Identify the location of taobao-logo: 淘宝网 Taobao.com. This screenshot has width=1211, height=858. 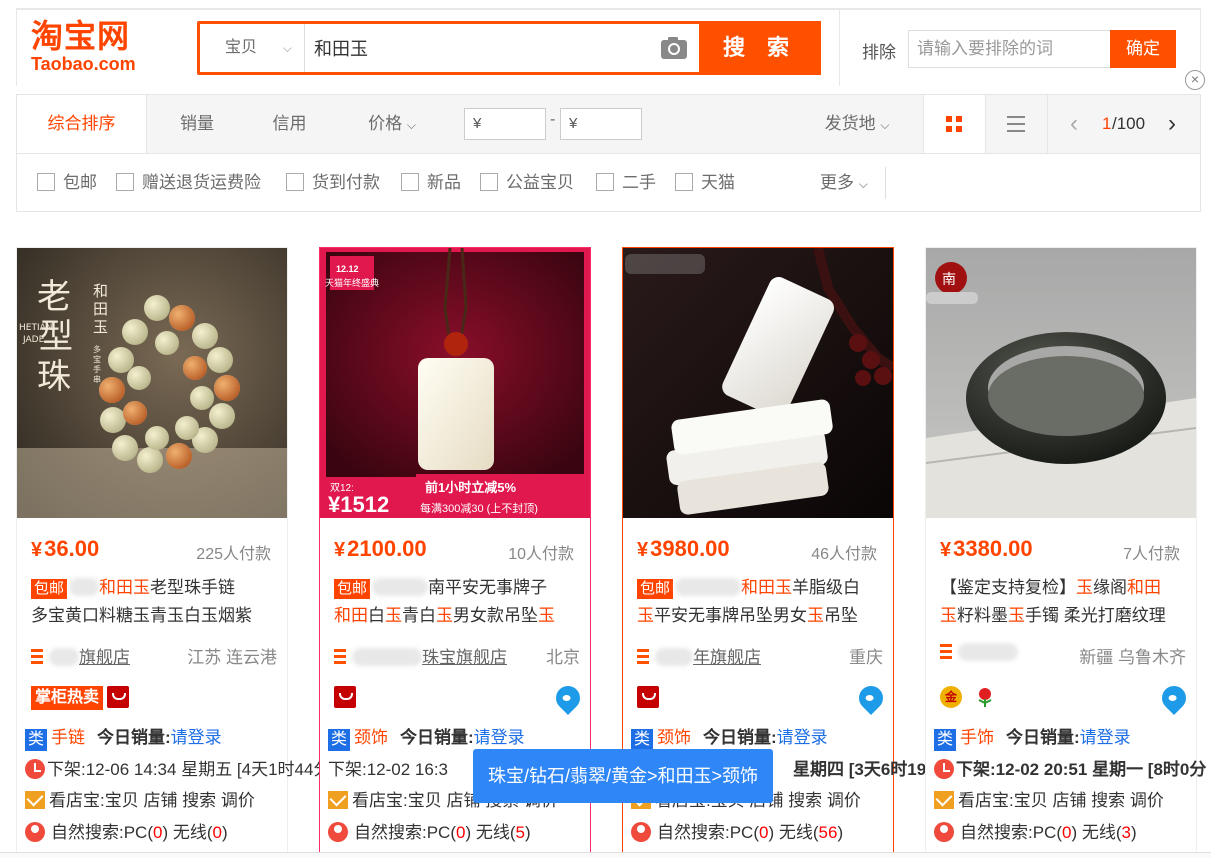
(93, 48).